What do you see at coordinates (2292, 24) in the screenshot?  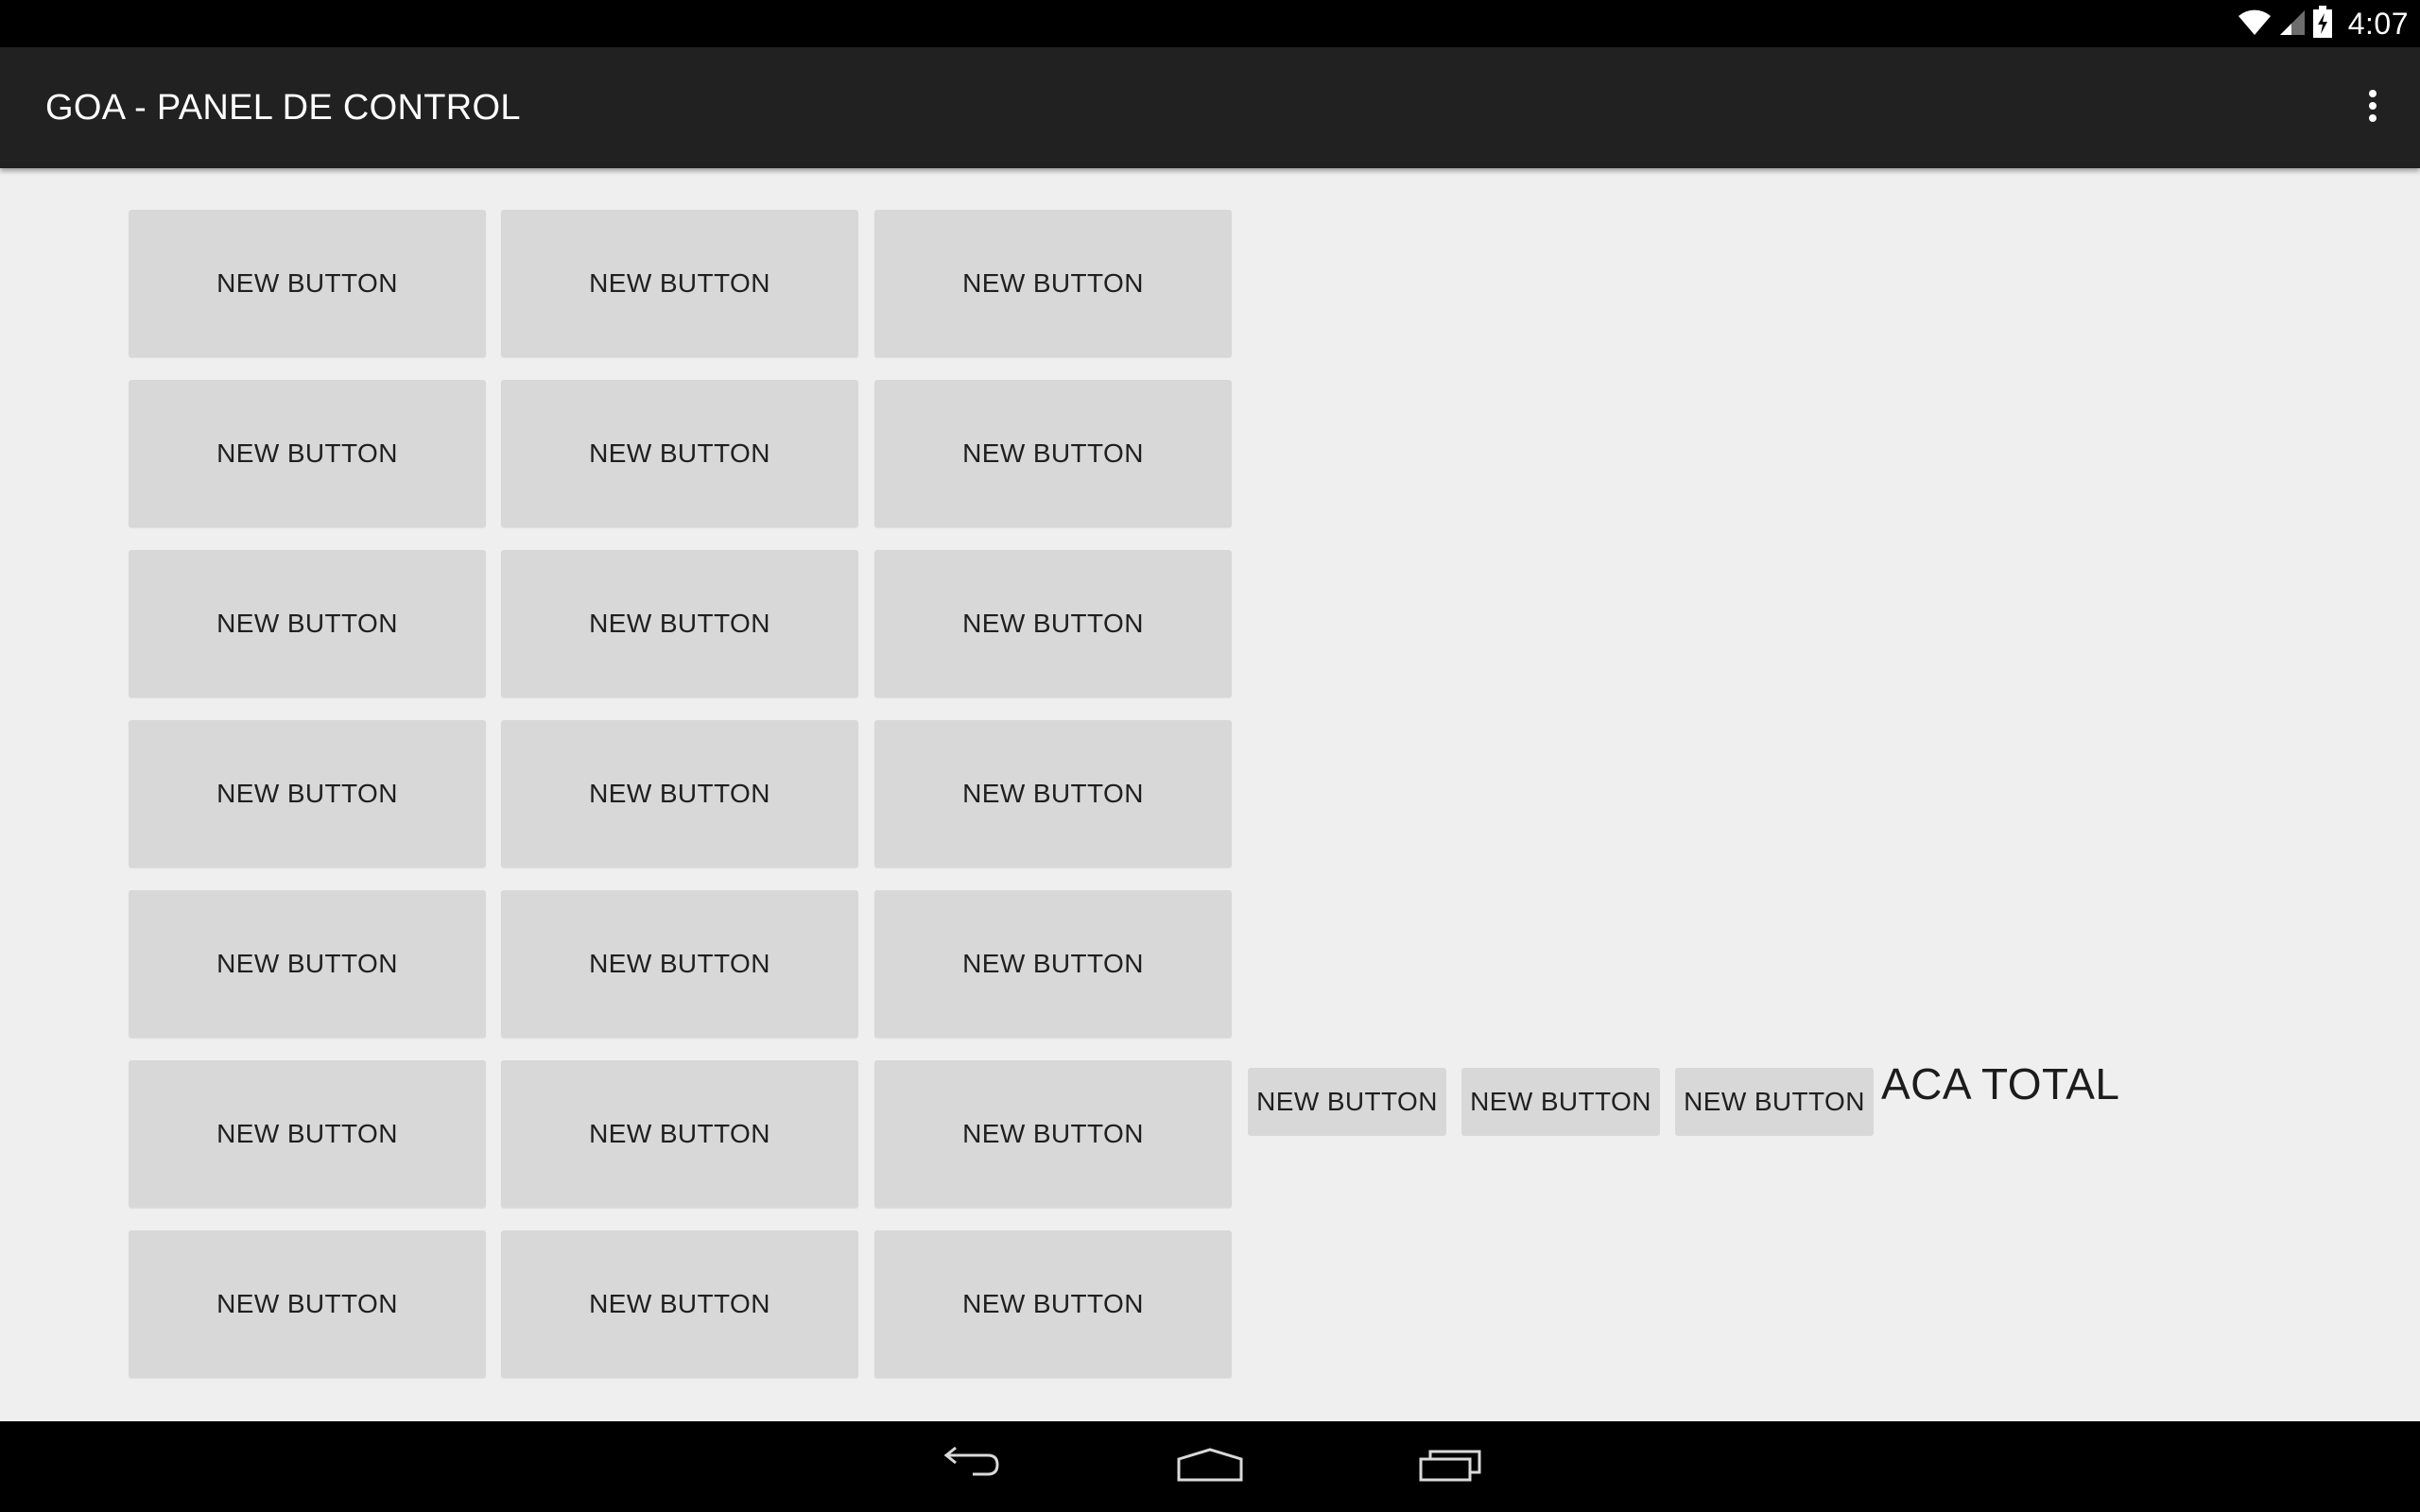 I see `signal-icon` at bounding box center [2292, 24].